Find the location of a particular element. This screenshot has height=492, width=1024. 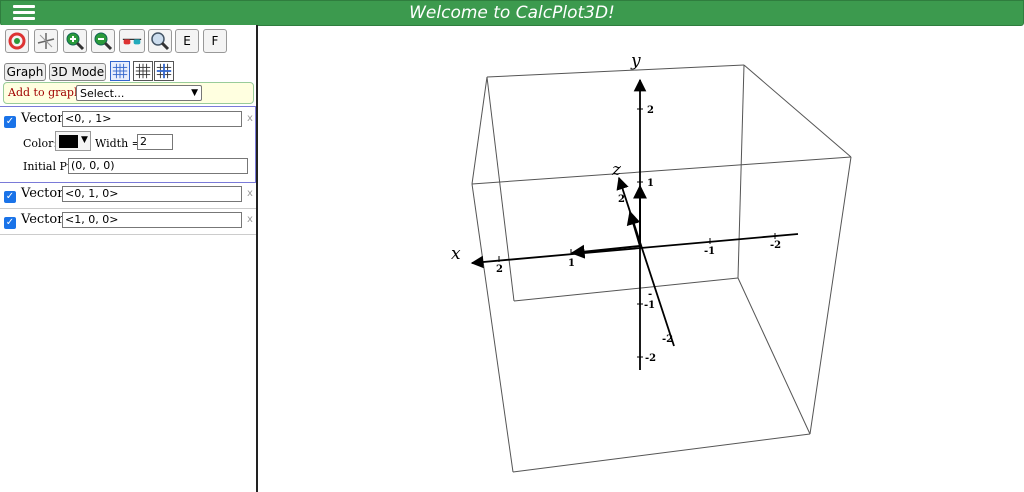

color-picker: ▼ is located at coordinates (73, 141).